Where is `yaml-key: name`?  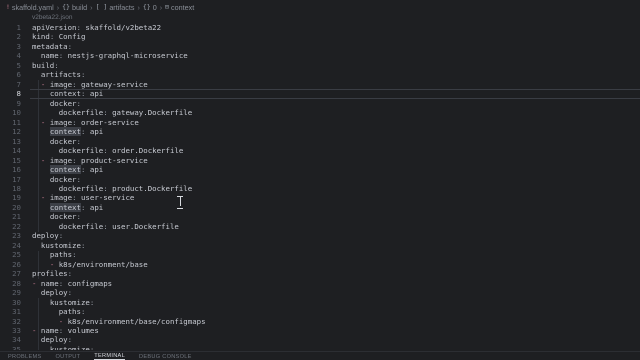
yaml-key: name is located at coordinates (49, 330).